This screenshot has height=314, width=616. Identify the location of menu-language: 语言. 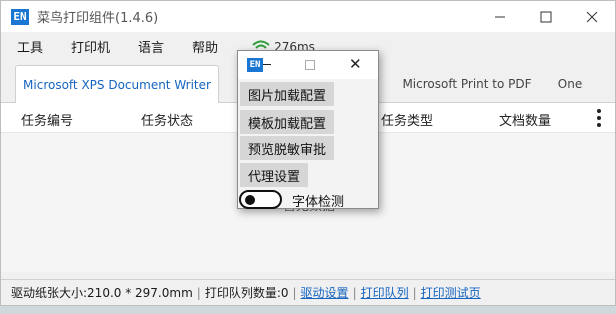
(151, 46).